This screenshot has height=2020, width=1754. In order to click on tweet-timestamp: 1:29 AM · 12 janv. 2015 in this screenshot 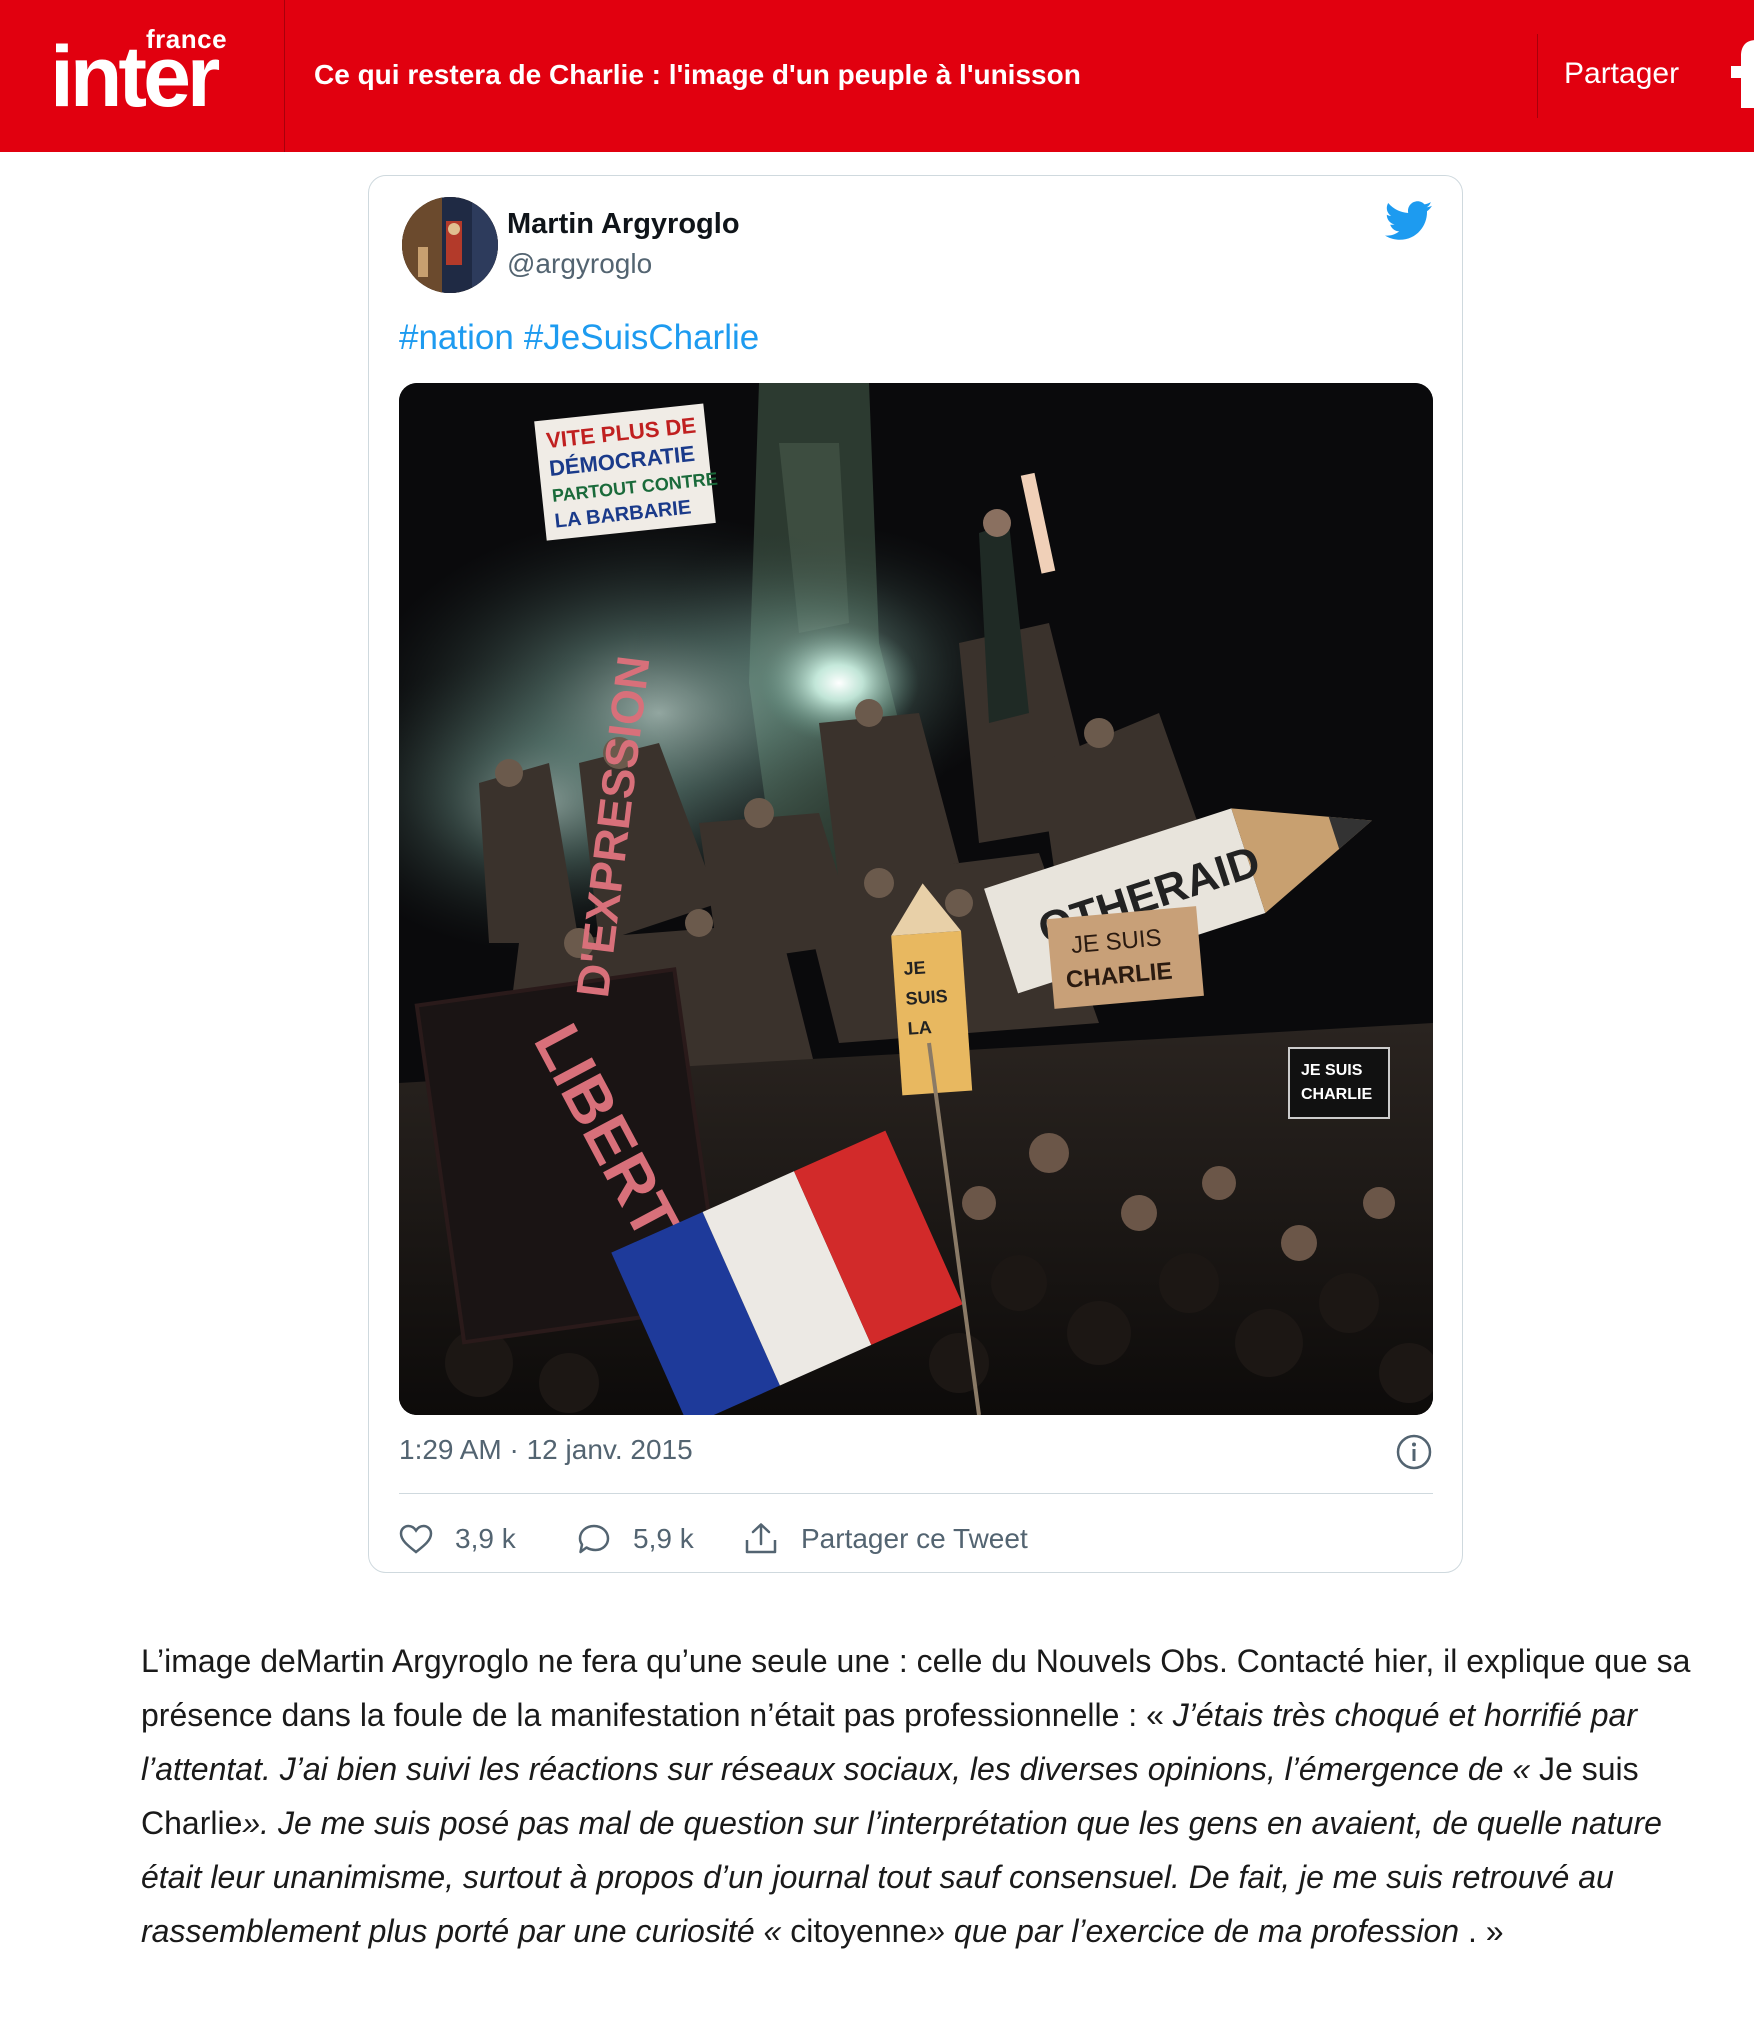, I will do `click(546, 1450)`.